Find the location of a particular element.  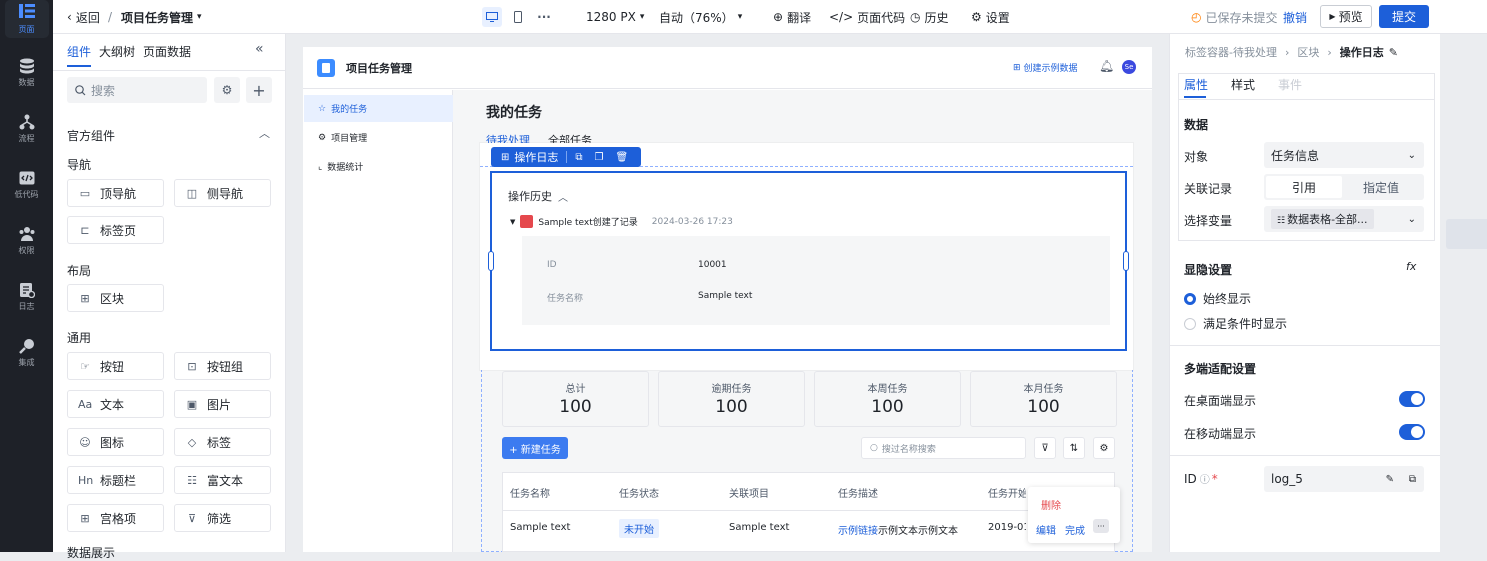

submit-button: 提交 is located at coordinates (1404, 16).